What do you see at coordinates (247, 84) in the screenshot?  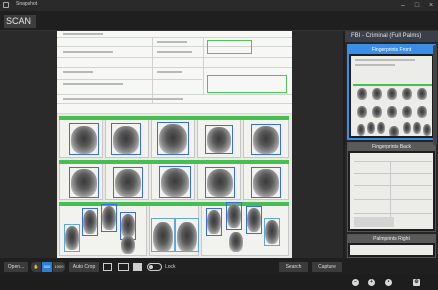 I see `remarks-box` at bounding box center [247, 84].